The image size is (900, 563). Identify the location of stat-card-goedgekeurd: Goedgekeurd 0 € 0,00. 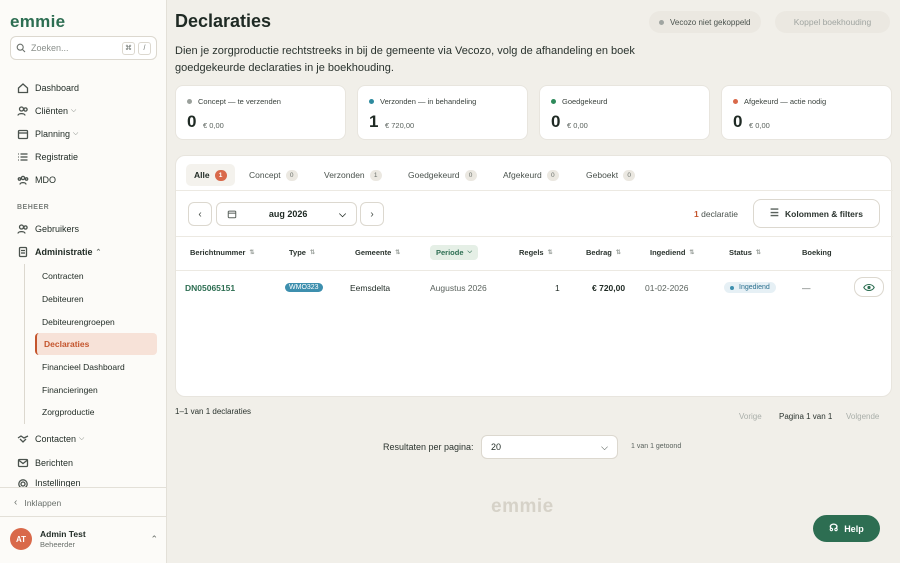
(624, 112).